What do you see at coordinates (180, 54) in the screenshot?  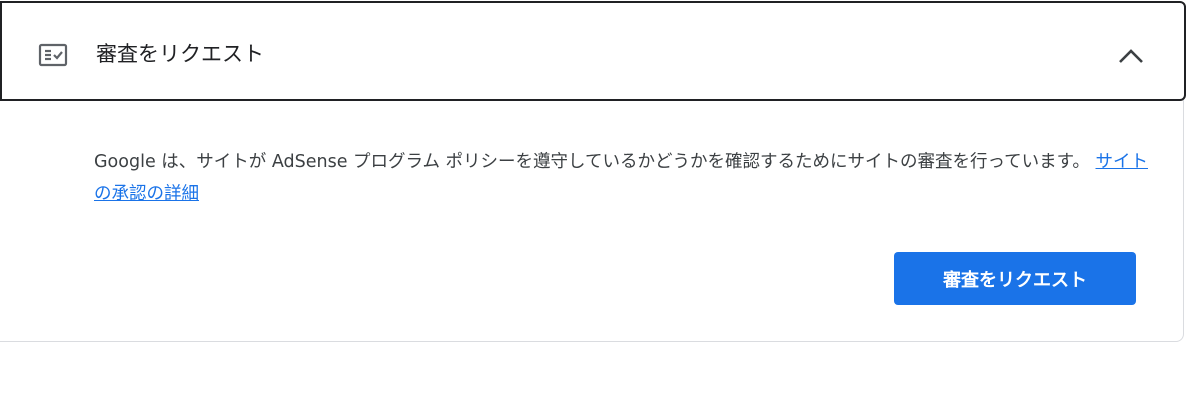 I see `panel-title: 審査をリクエスト` at bounding box center [180, 54].